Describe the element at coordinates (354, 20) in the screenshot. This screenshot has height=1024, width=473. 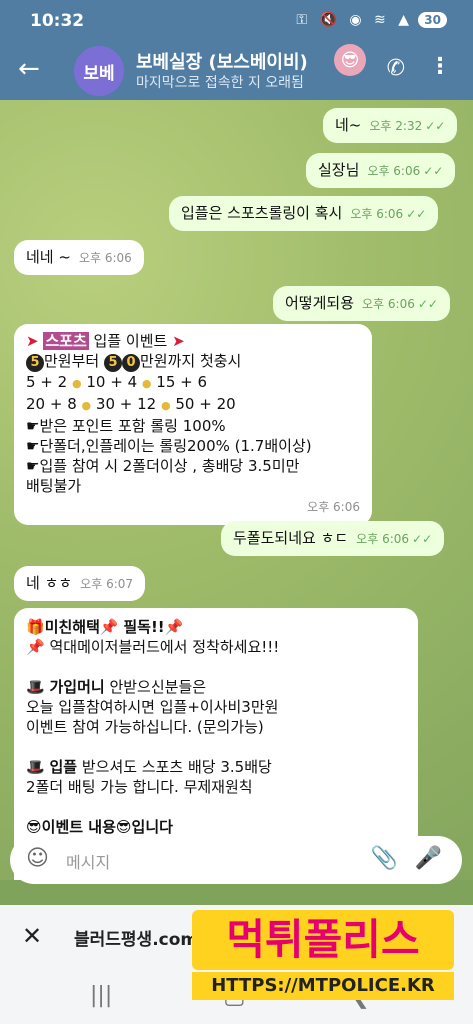
I see `status-icons: ⚿ 🔇 ◉ ≋ ▲` at that location.